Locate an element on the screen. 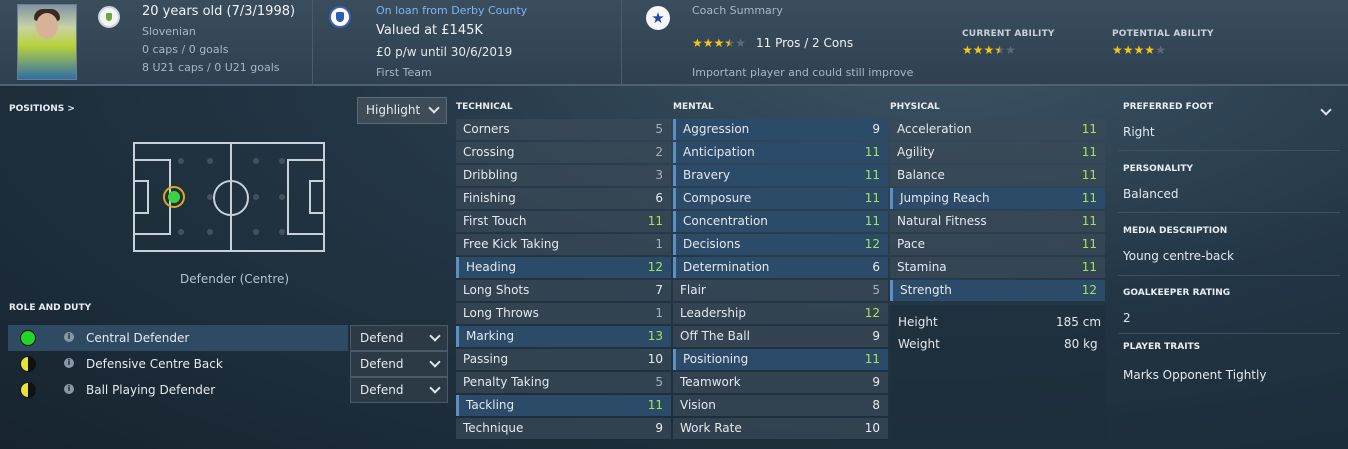  highlight-dropdown: Highlight is located at coordinates (402, 110).